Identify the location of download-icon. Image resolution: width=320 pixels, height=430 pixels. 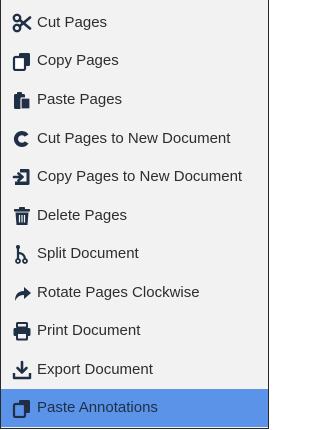
(22, 370).